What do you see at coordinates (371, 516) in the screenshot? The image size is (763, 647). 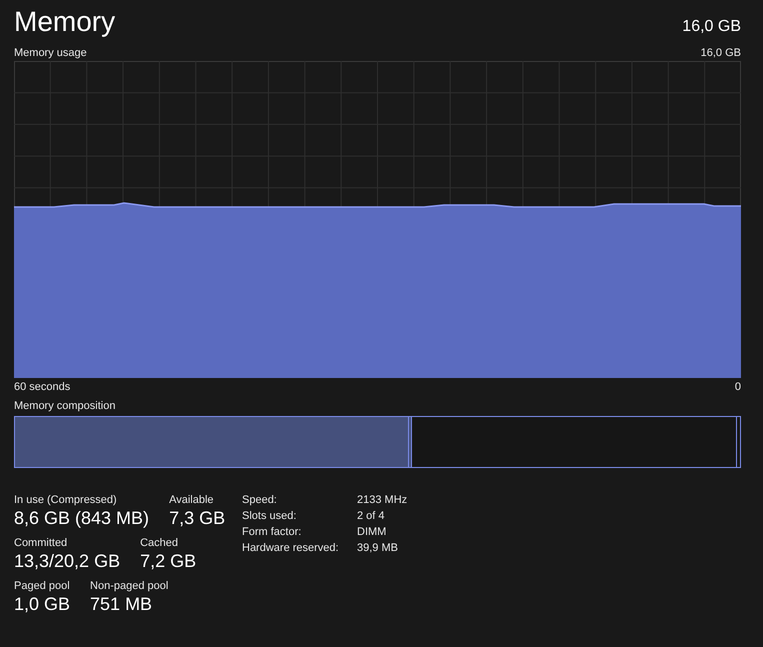 I see `detail-value: 2 of 4` at bounding box center [371, 516].